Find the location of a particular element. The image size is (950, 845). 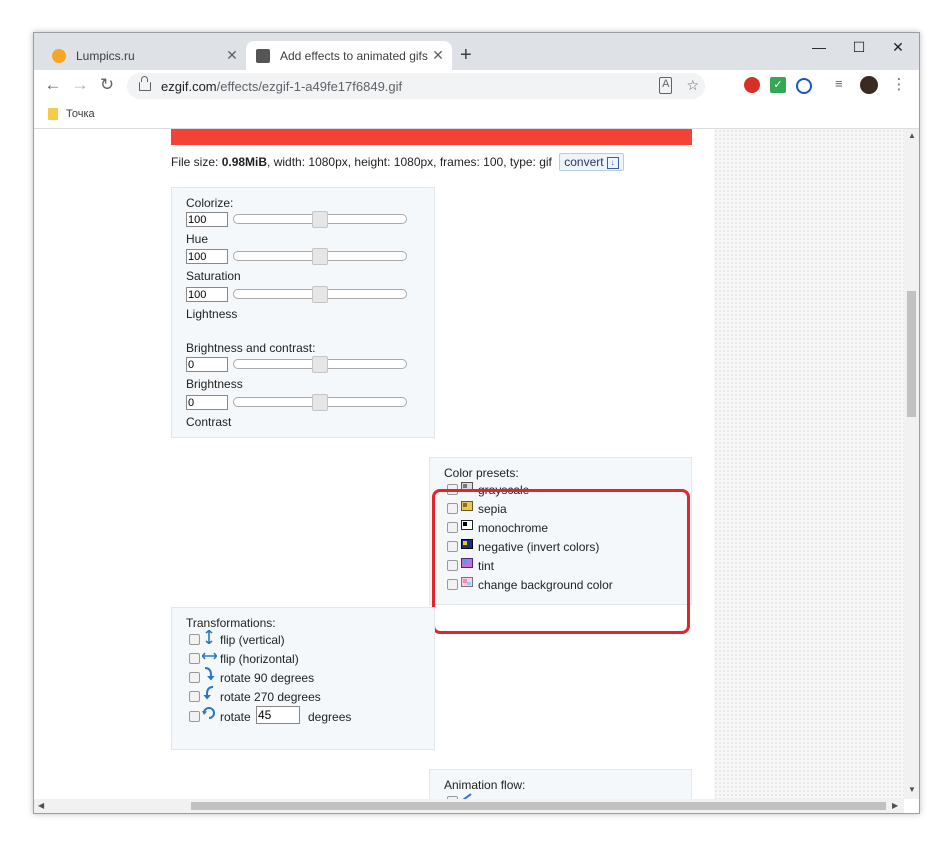

hue-input is located at coordinates (207, 219).